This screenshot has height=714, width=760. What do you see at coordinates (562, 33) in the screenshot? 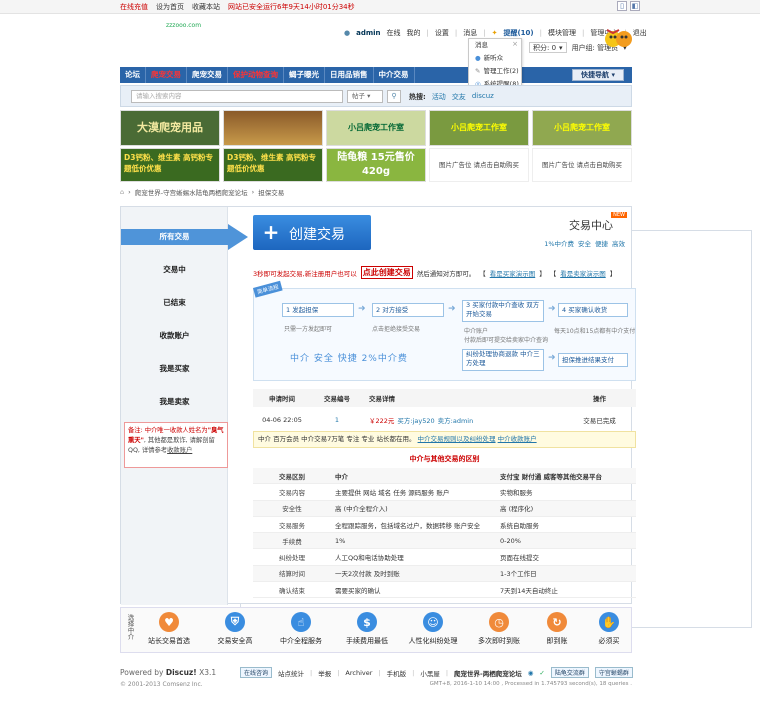
I see `module-admin-link: 模块管理` at bounding box center [562, 33].